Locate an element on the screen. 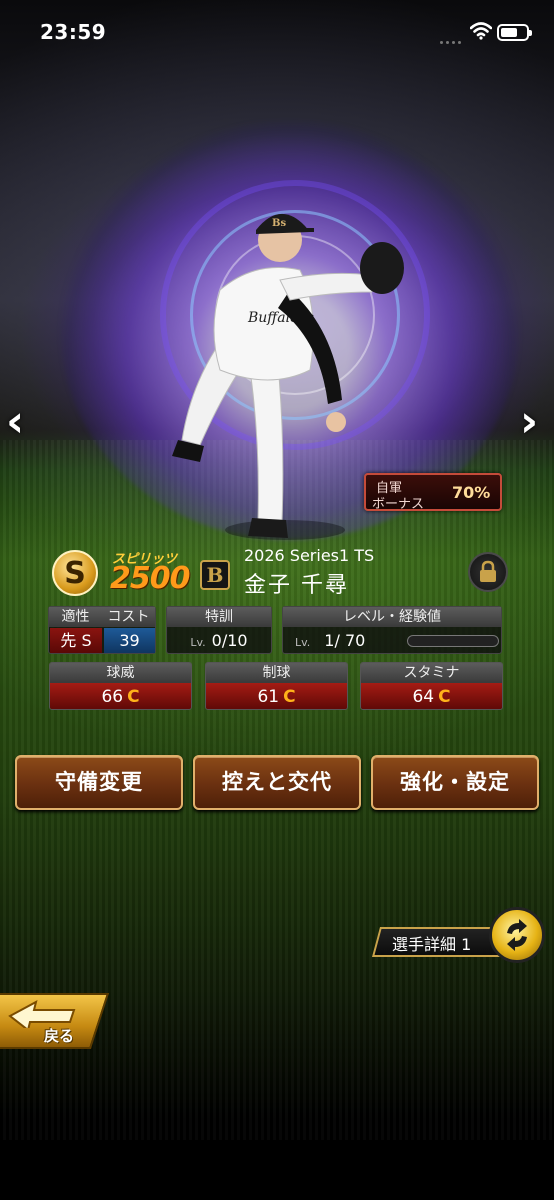  velocity-grade: C is located at coordinates (133, 697).